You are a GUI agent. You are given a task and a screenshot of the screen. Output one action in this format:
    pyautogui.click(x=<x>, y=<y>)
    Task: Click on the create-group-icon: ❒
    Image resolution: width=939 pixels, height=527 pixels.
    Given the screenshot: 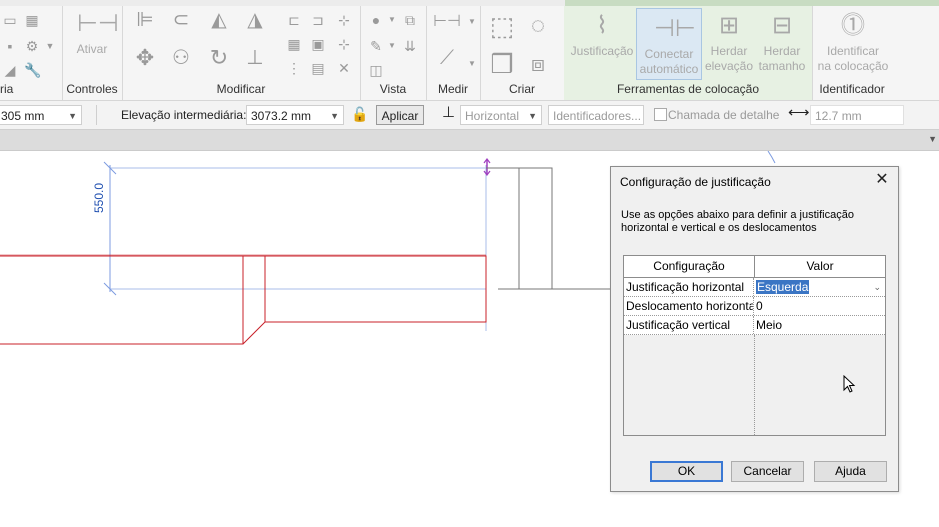 What is the action you would take?
    pyautogui.click(x=502, y=64)
    